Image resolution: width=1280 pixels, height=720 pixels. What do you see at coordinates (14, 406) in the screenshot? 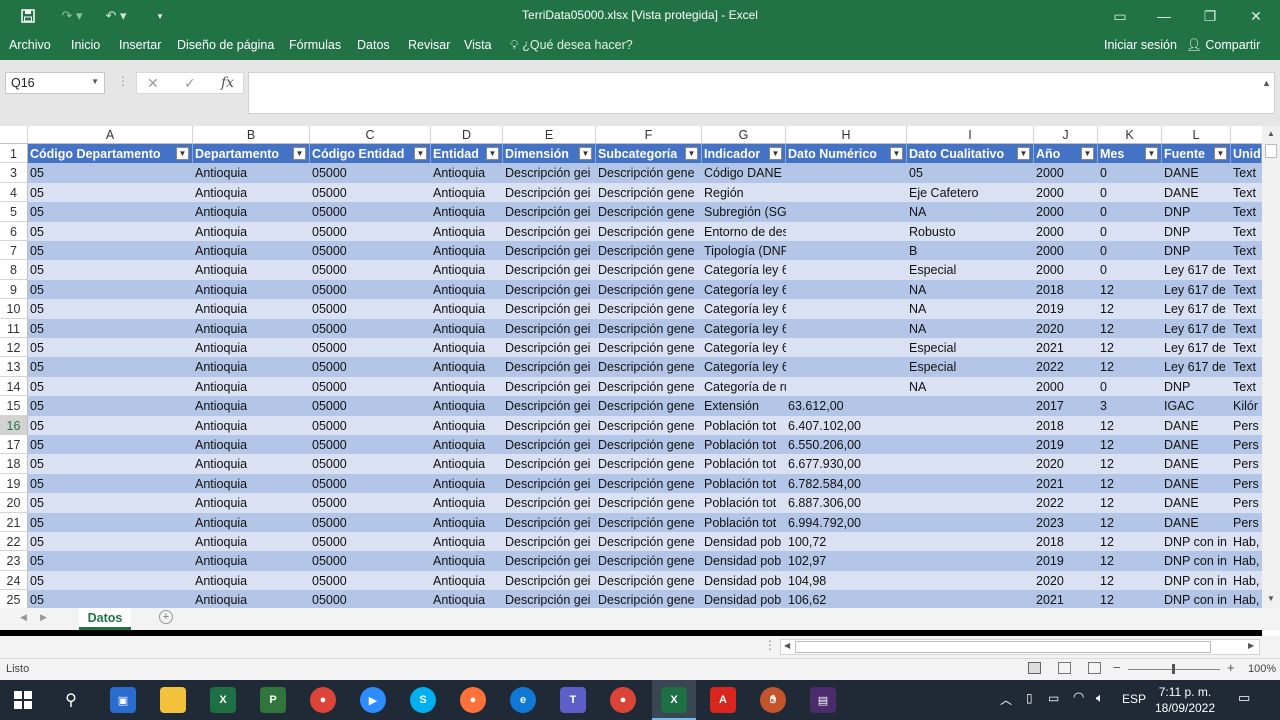
I see `row-header: 15` at bounding box center [14, 406].